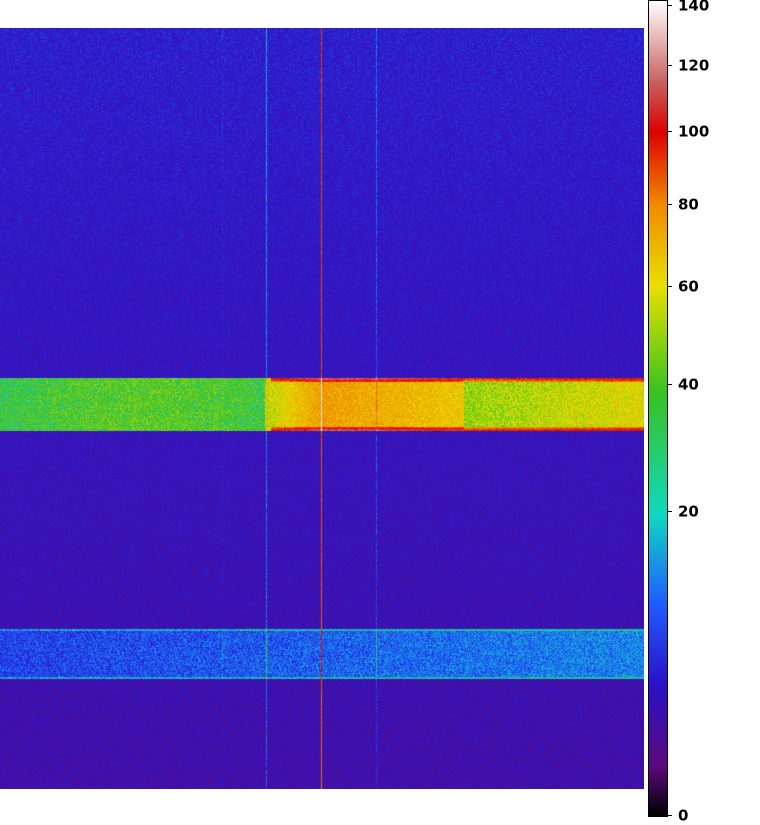 This screenshot has width=760, height=825. What do you see at coordinates (658, 408) in the screenshot?
I see `colorbar-gradient` at bounding box center [658, 408].